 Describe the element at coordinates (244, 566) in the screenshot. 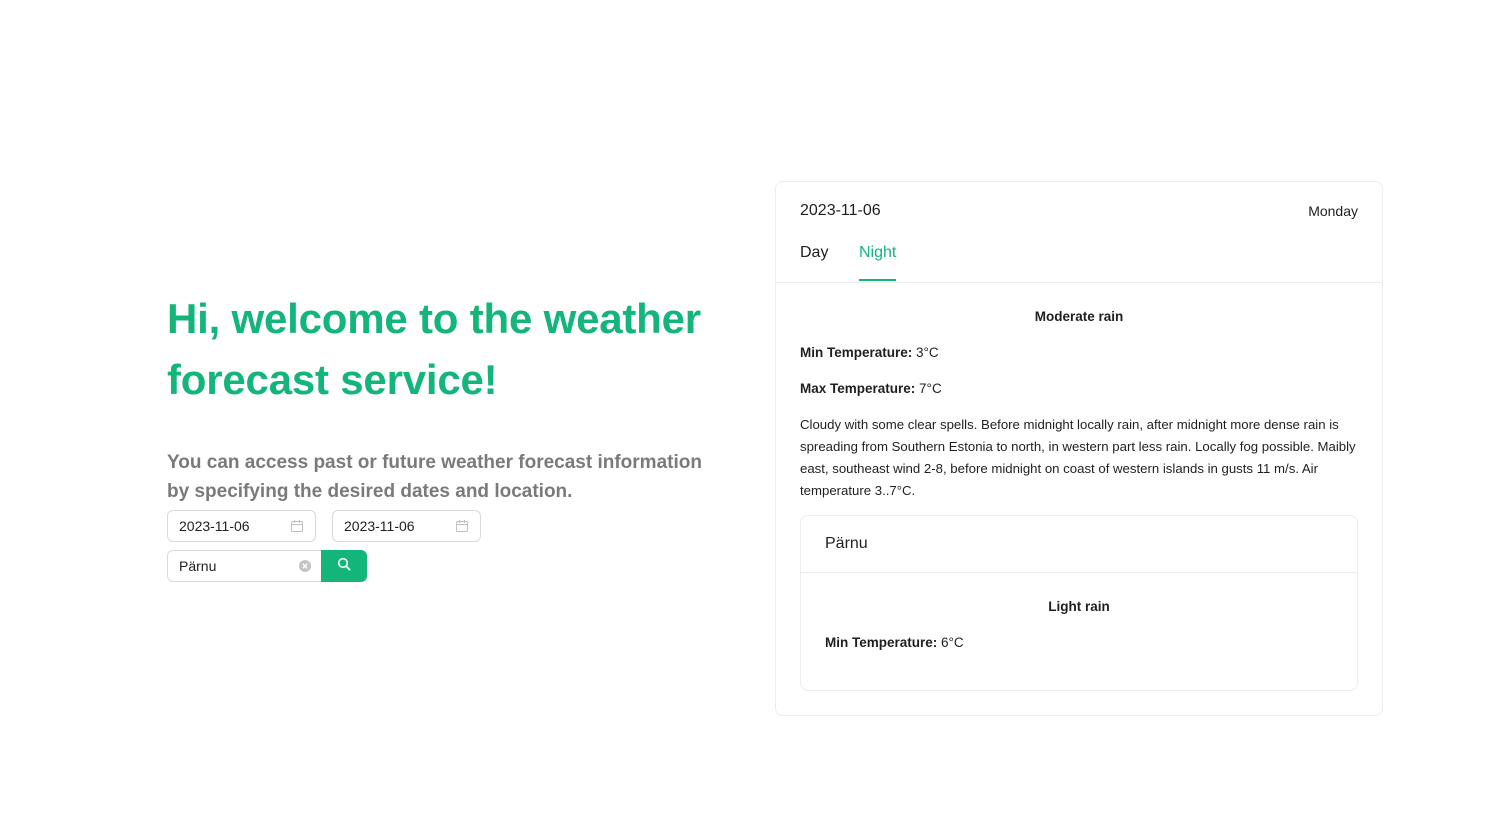

I see `location-input: Pärnu` at that location.